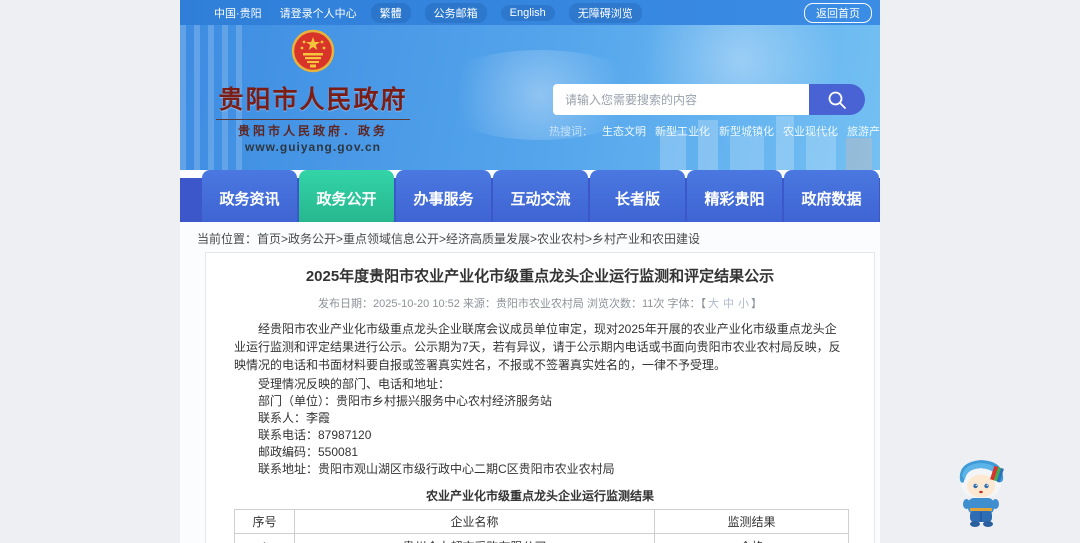 The image size is (1080, 543). What do you see at coordinates (838, 12) in the screenshot?
I see `back-to-home-button: 返回首页` at bounding box center [838, 12].